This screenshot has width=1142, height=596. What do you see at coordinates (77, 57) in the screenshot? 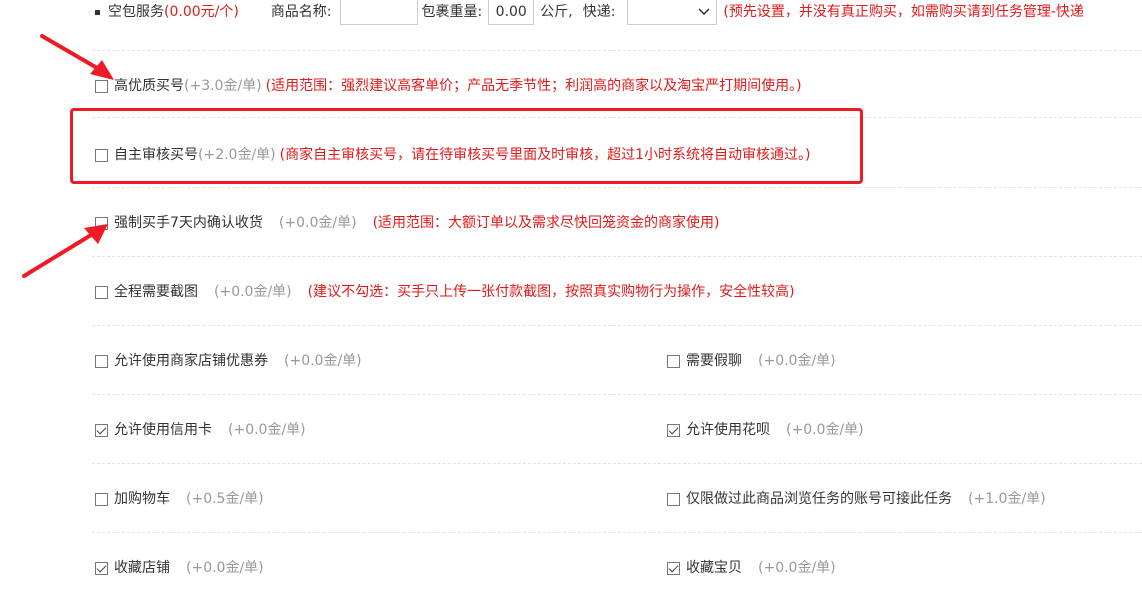
I see `arrow-icon-top` at bounding box center [77, 57].